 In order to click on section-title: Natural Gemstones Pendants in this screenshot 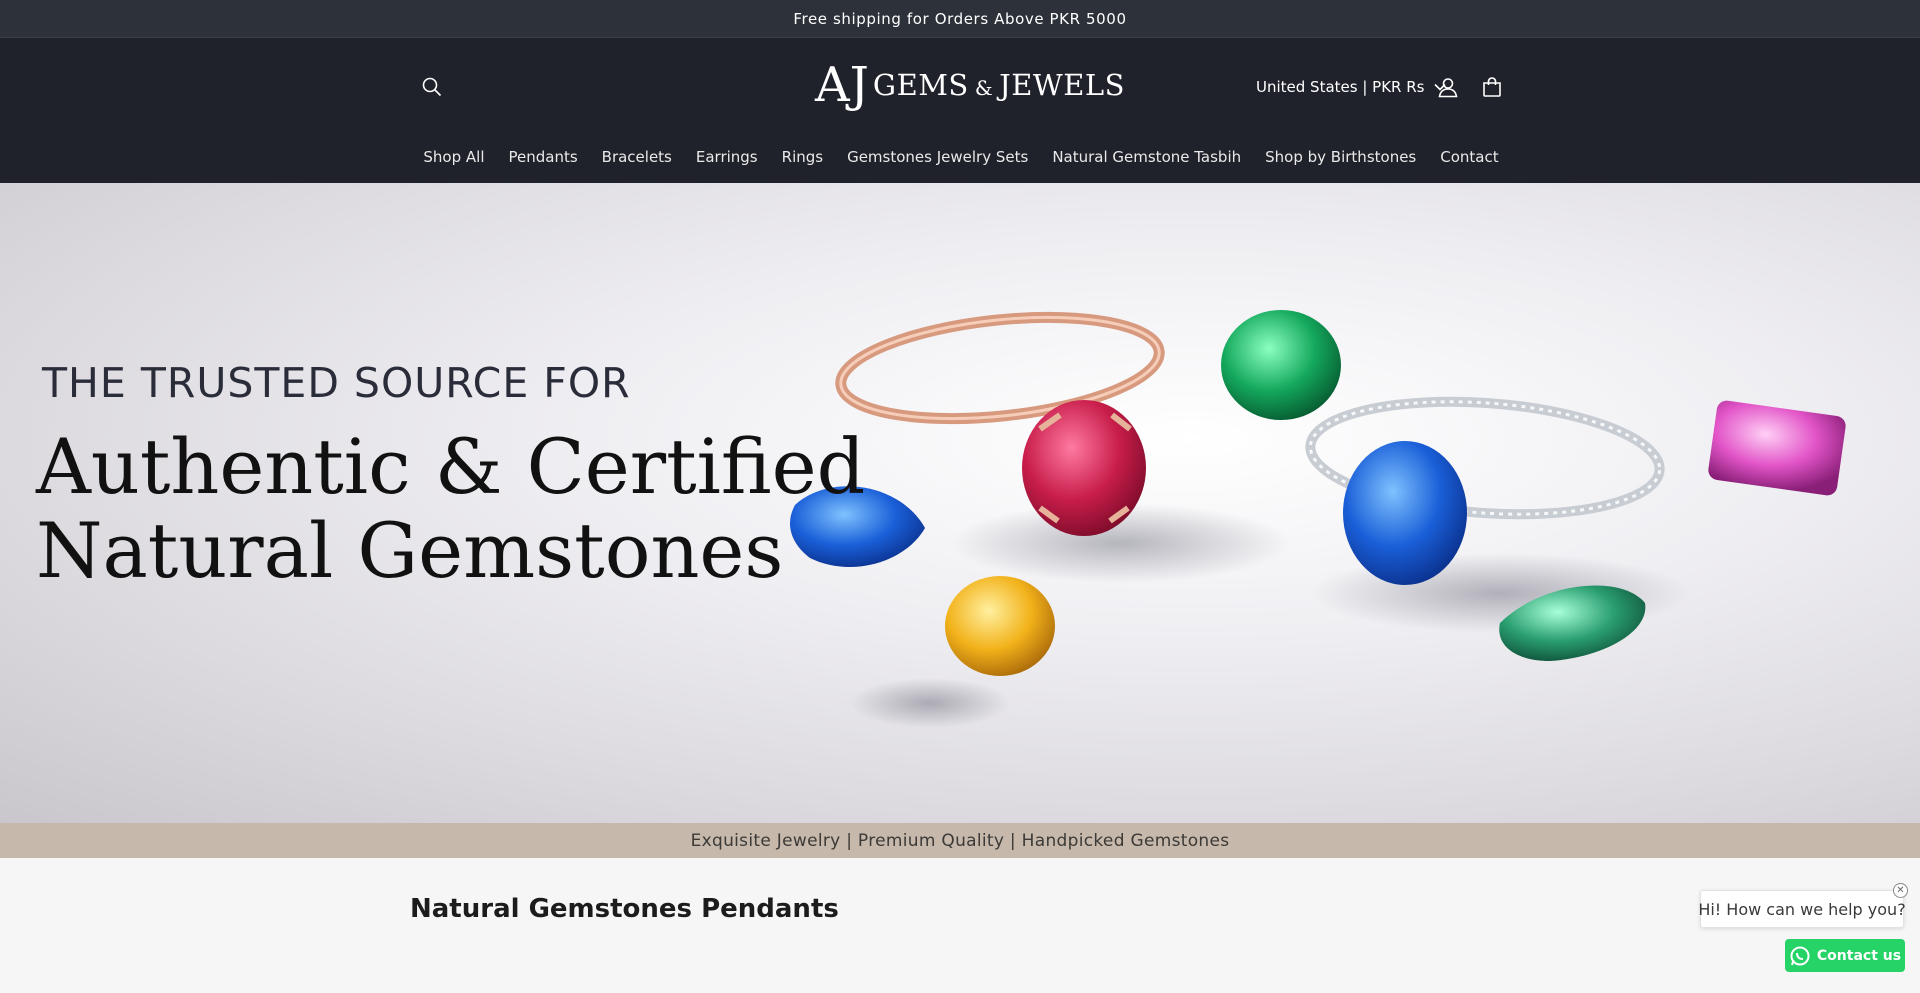, I will do `click(624, 909)`.